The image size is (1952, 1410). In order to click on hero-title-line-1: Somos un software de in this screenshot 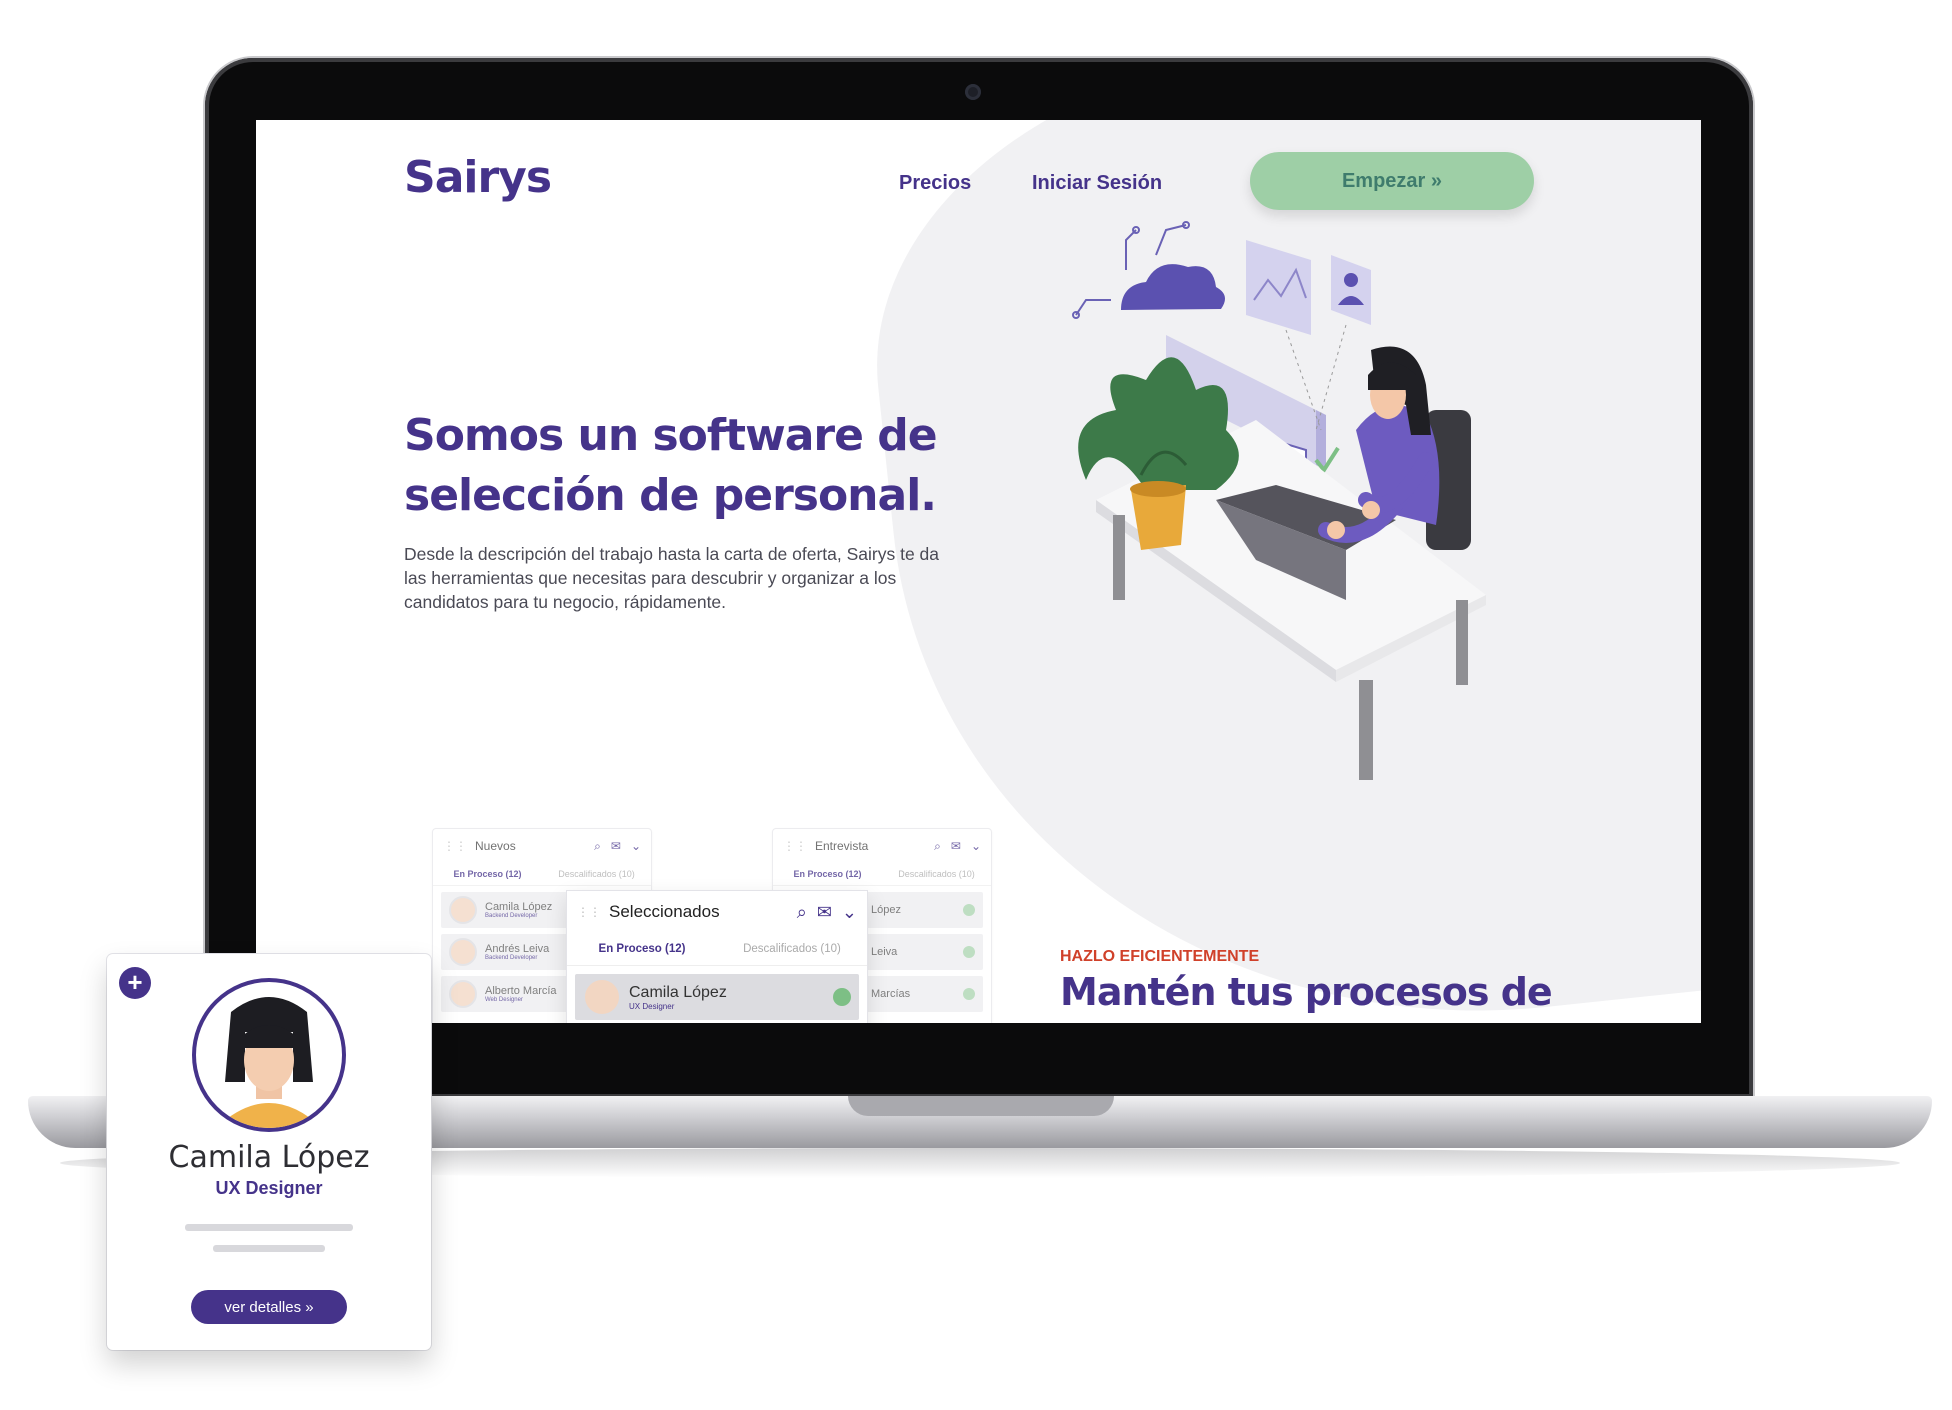, I will do `click(671, 435)`.